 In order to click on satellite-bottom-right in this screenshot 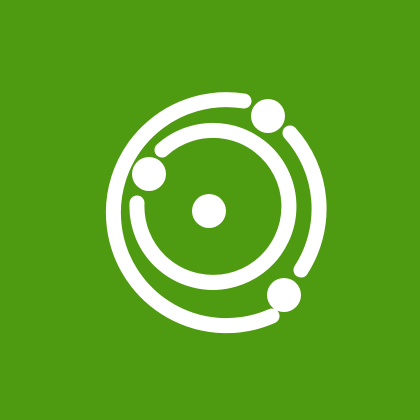, I will do `click(284, 295)`.